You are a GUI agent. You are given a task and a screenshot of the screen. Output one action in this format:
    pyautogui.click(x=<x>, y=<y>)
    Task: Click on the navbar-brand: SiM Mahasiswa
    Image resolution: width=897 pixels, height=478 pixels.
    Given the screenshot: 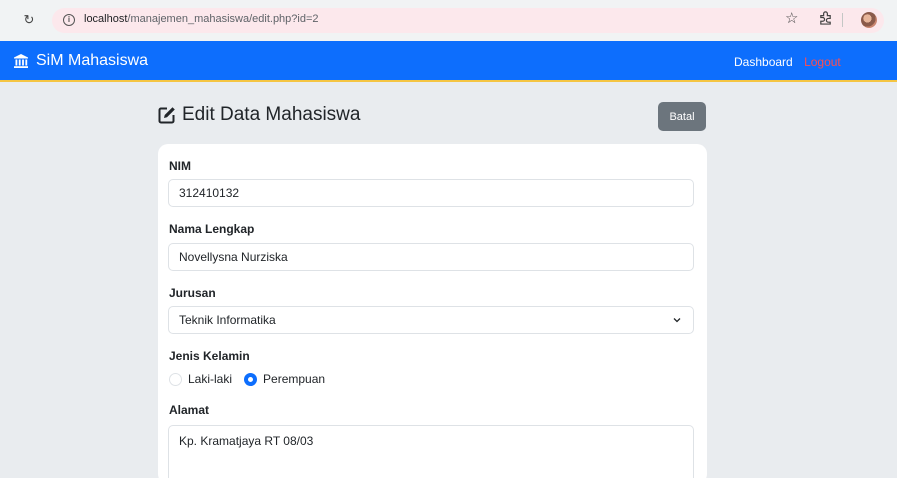 What is the action you would take?
    pyautogui.click(x=80, y=61)
    